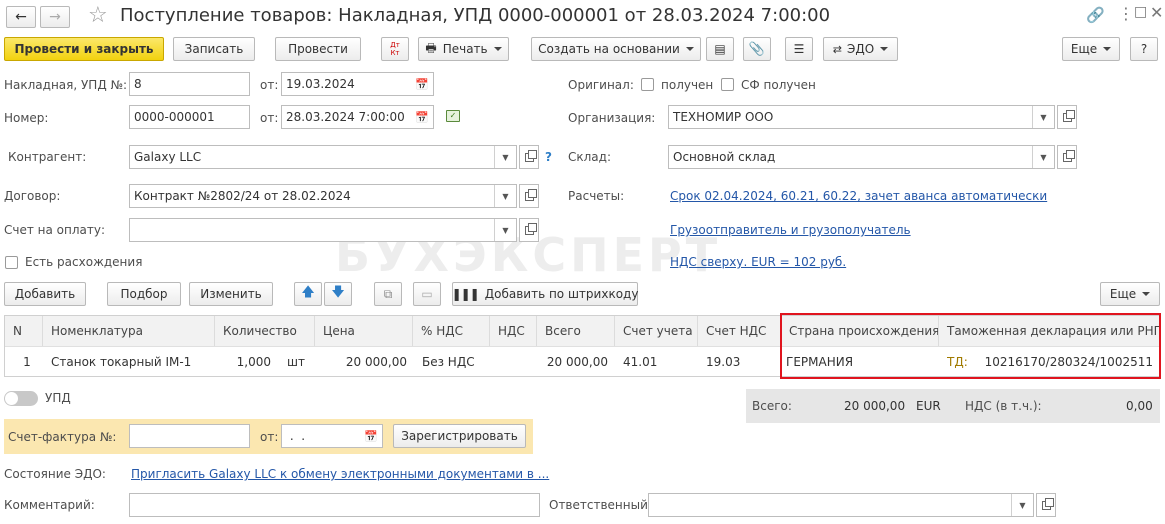 This screenshot has width=1165, height=524. What do you see at coordinates (529, 230) in the screenshot?
I see `payment-account-open-button` at bounding box center [529, 230].